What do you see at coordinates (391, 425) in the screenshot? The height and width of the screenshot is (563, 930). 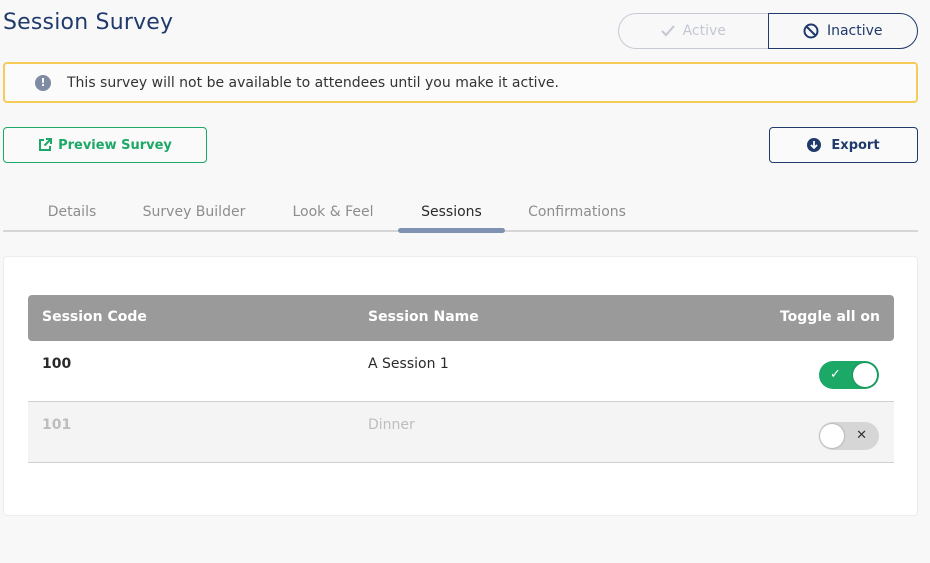 I see `session-name: Dinner` at bounding box center [391, 425].